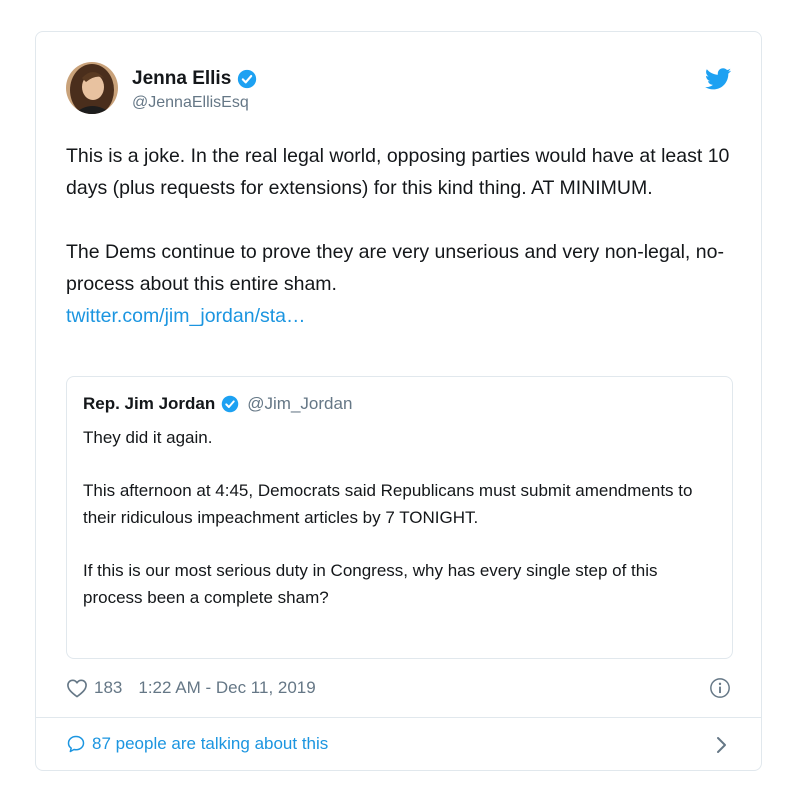 Image resolution: width=799 pixels, height=805 pixels. What do you see at coordinates (148, 437) in the screenshot?
I see `quoted-paragraph: They did it again.` at bounding box center [148, 437].